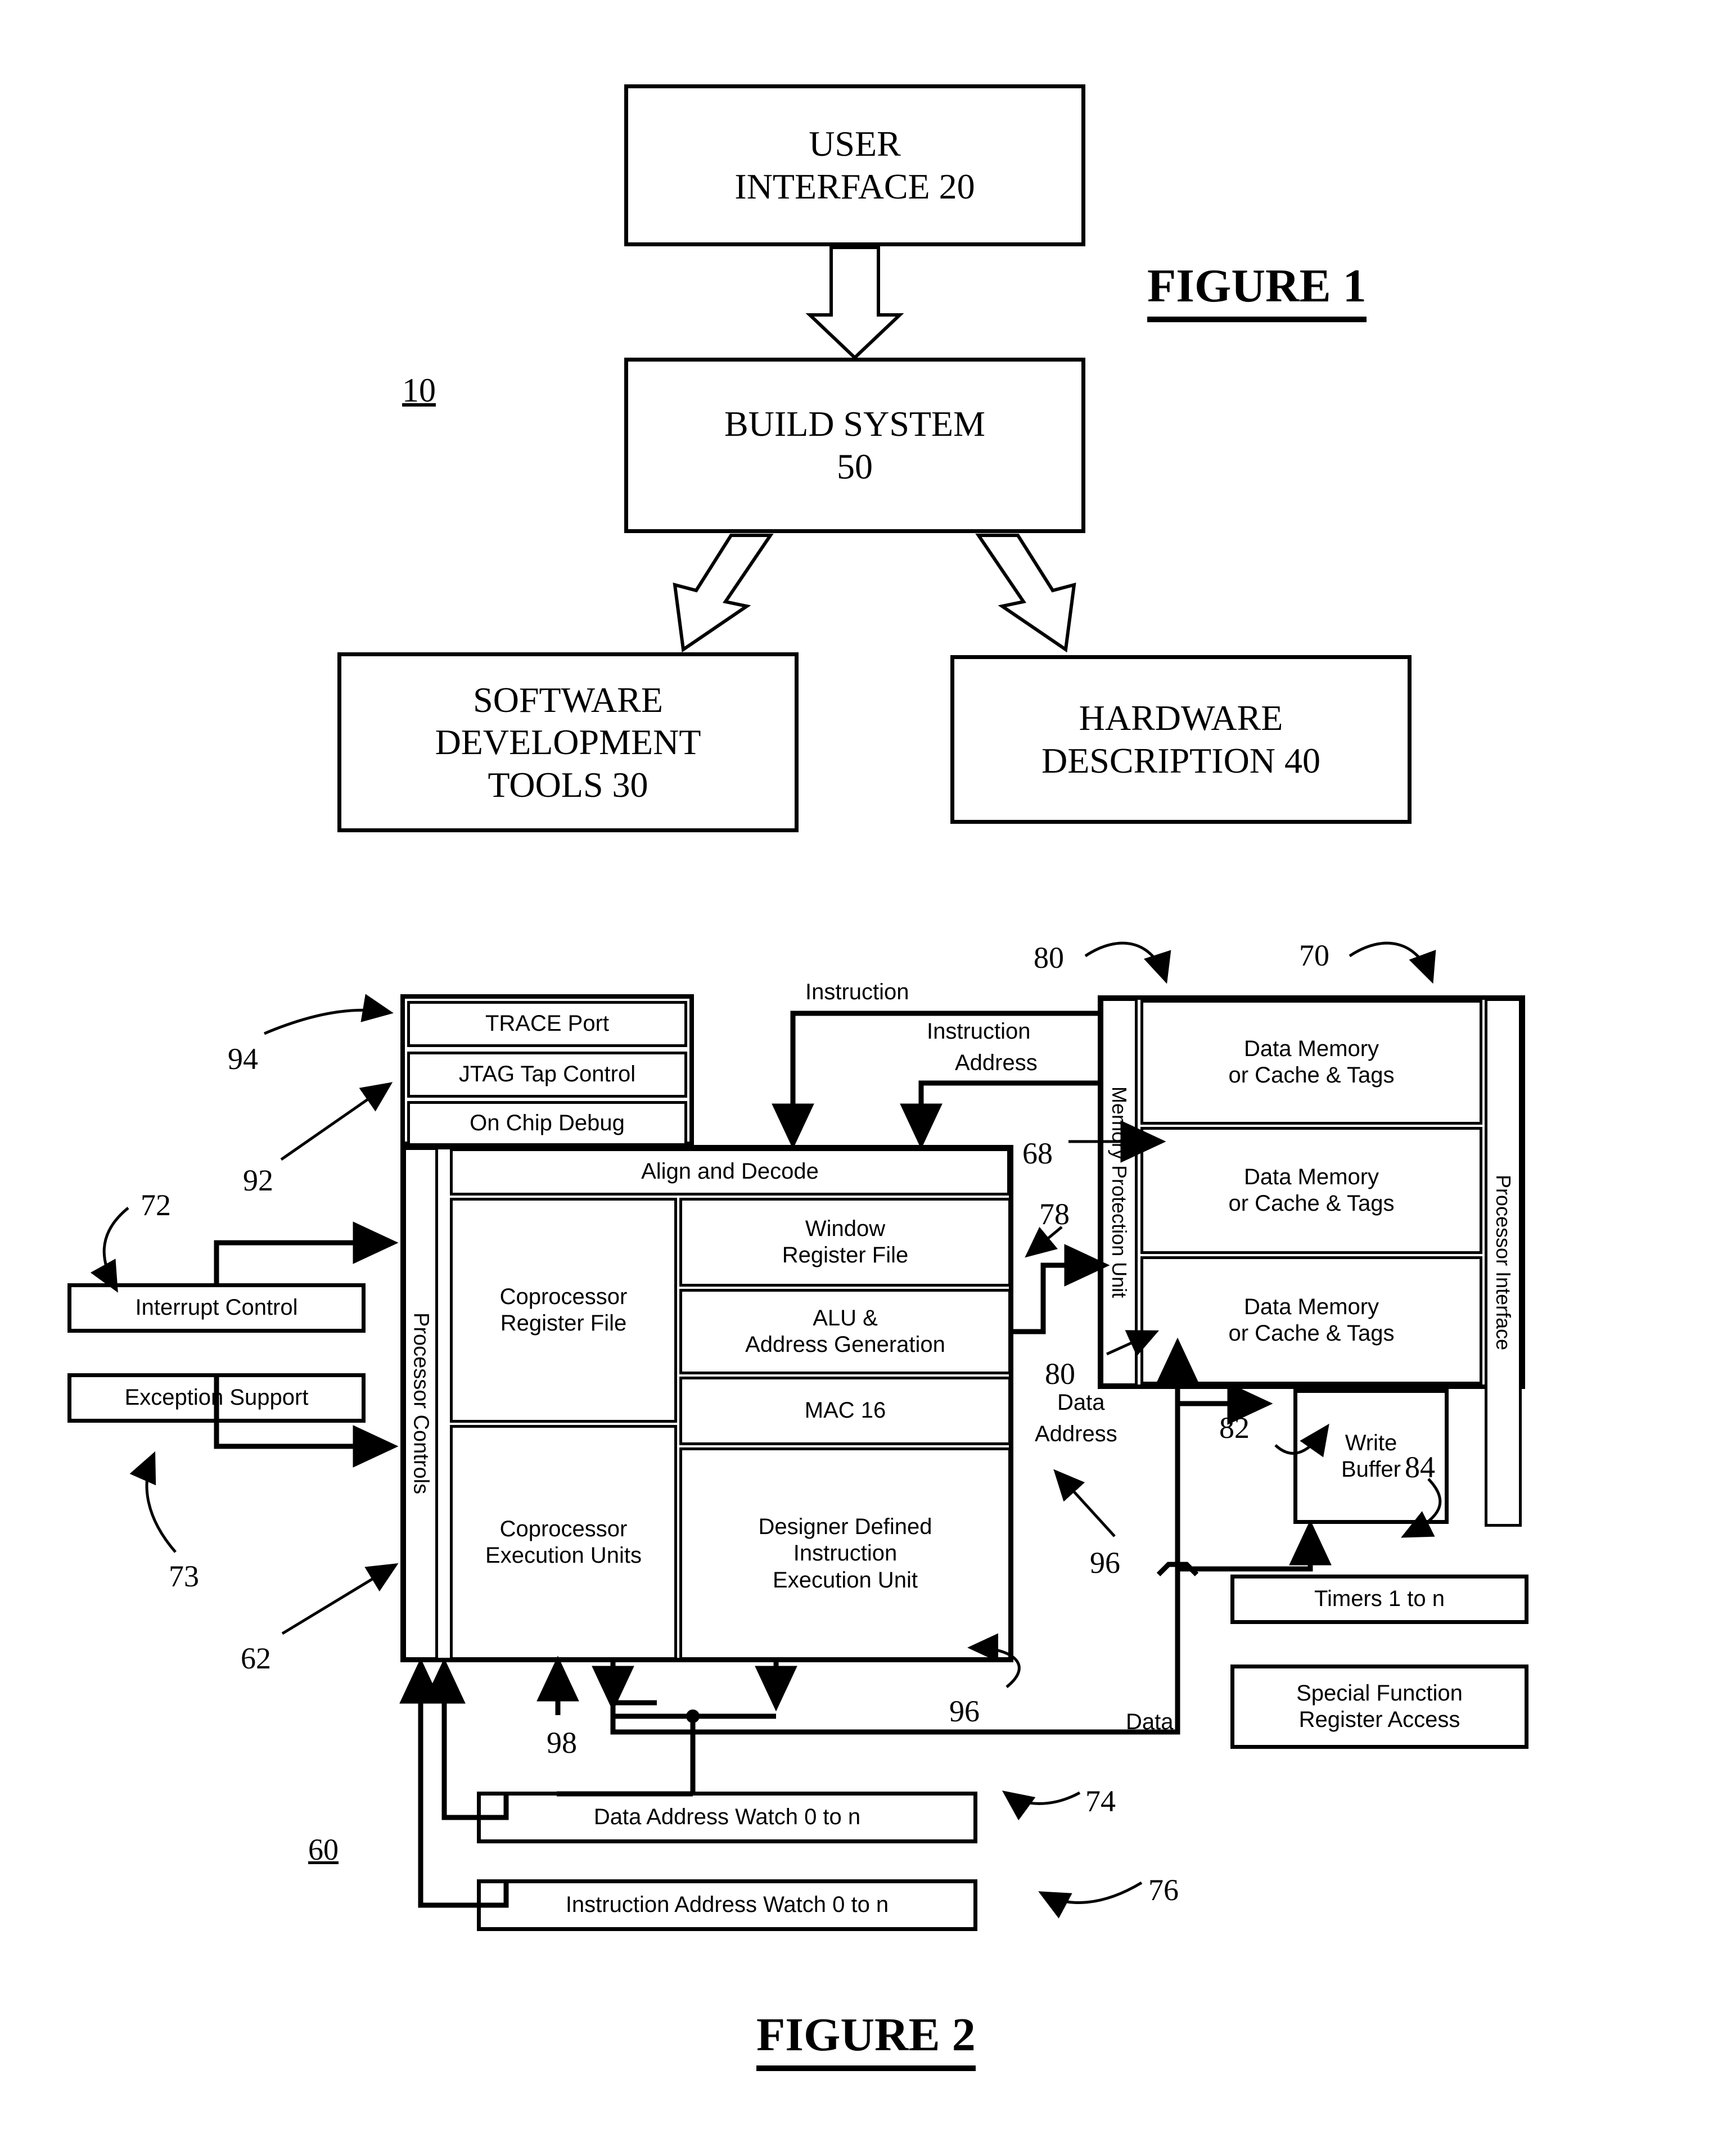 The image size is (1736, 2129). Describe the element at coordinates (1081, 1402) in the screenshot. I see `data-address-signal-label-line1: Data` at that location.